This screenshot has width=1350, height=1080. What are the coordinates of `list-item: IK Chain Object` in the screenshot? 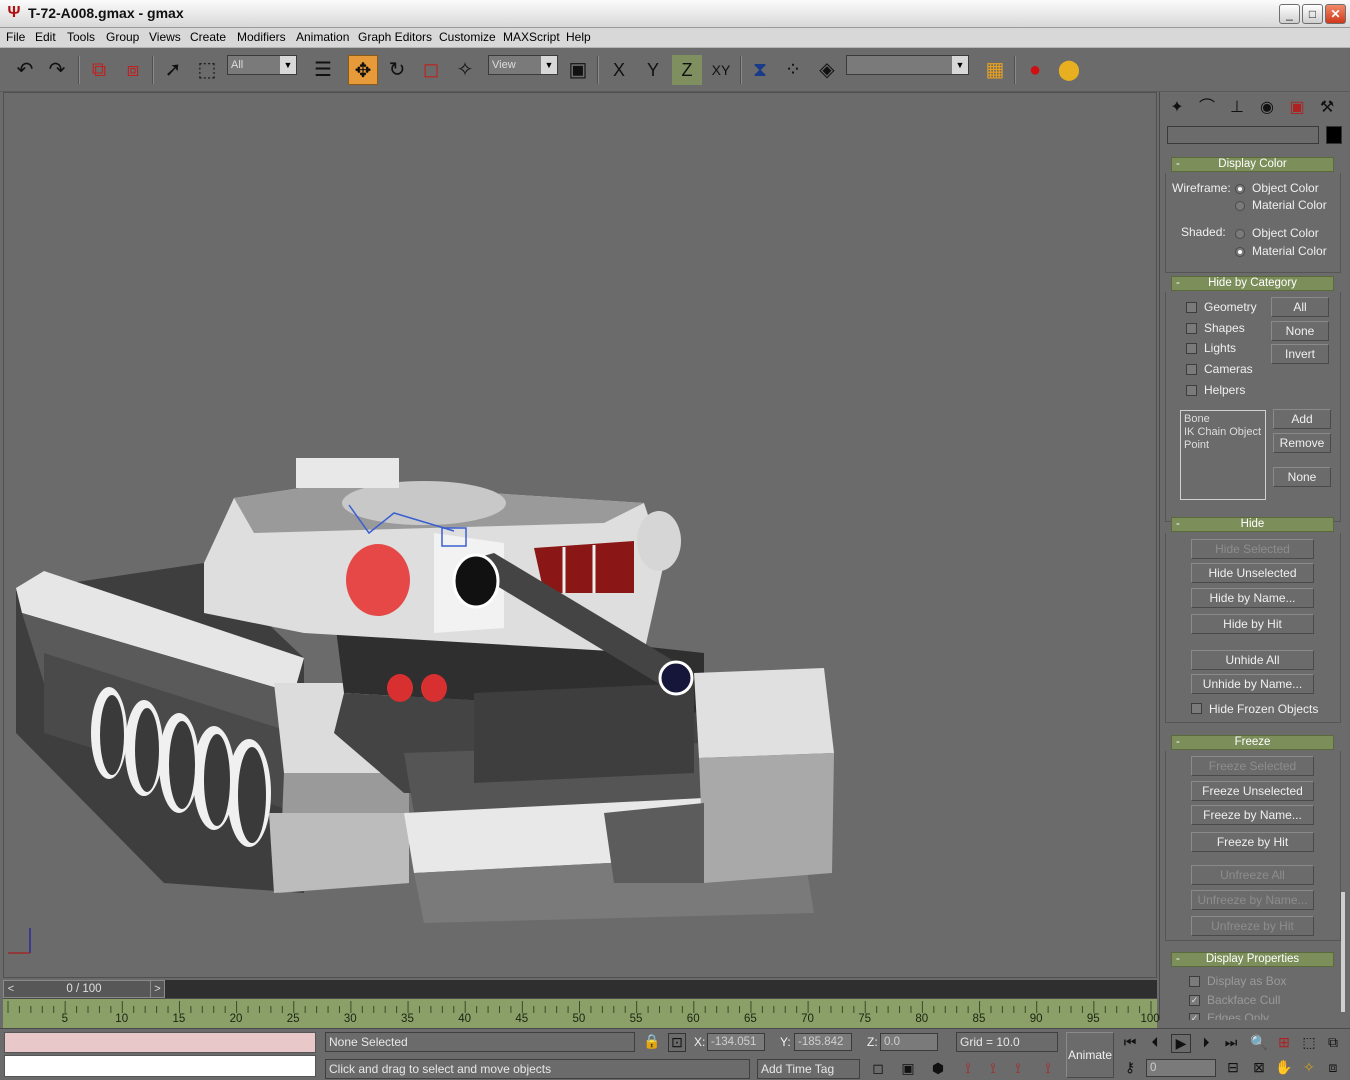 It's located at (1223, 432).